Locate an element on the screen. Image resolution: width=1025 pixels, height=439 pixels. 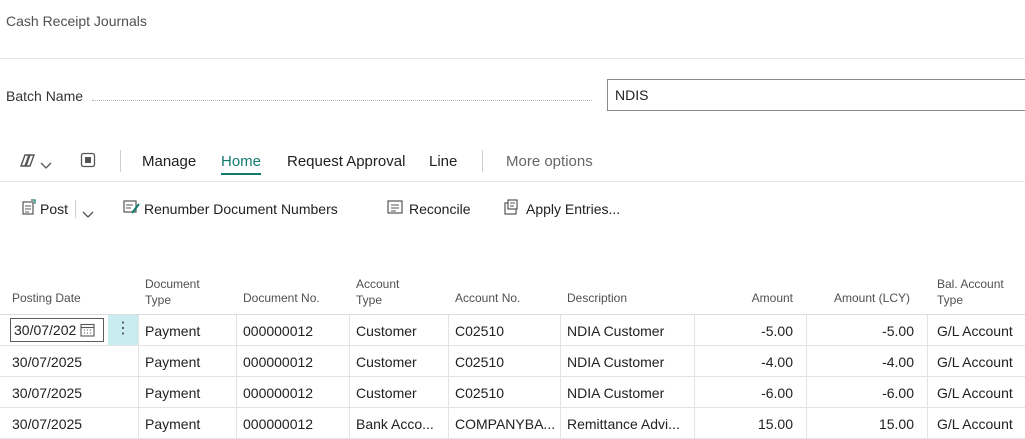
post-icon is located at coordinates (29, 207).